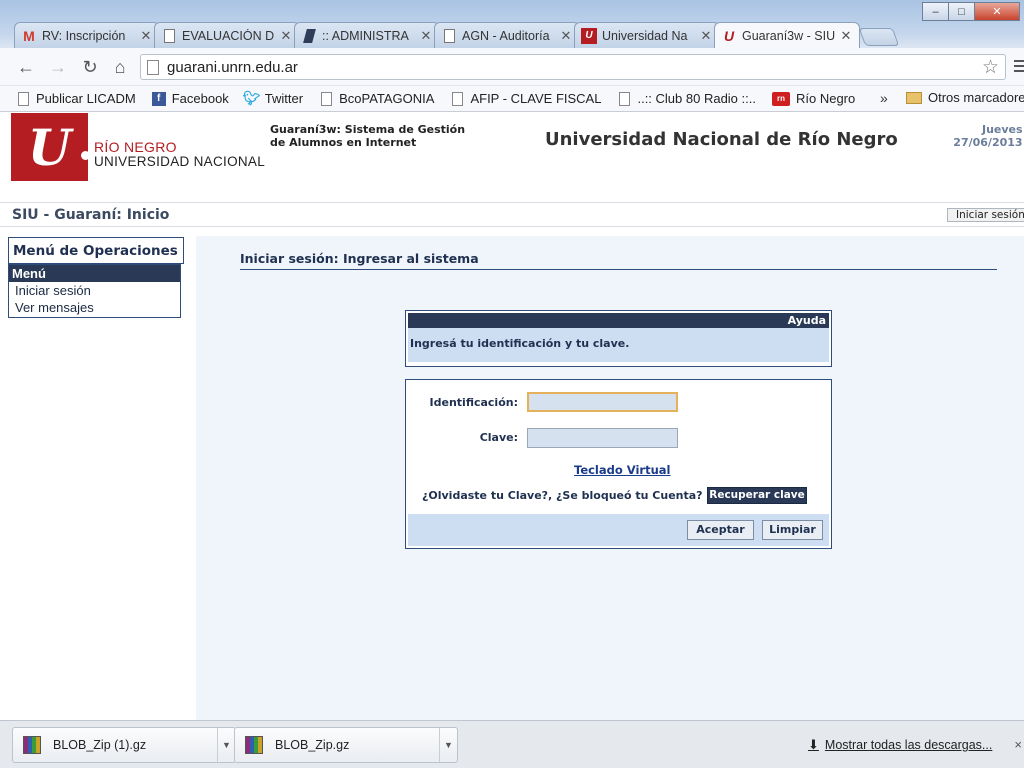 The width and height of the screenshot is (1024, 768). I want to click on sidebar-item-iniciar-sesion: Iniciar sesión, so click(94, 290).